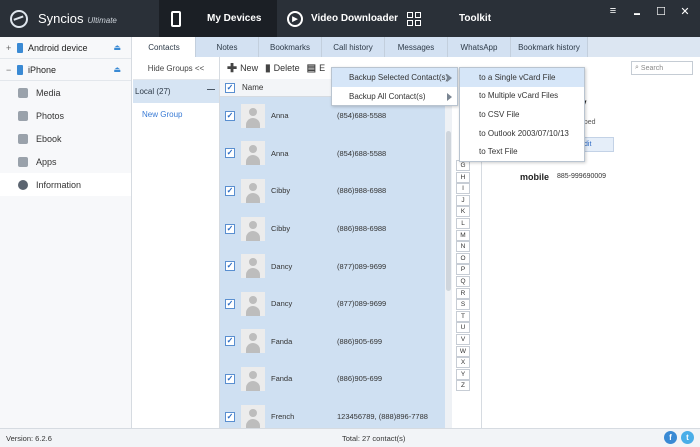 The width and height of the screenshot is (700, 447). I want to click on device-android: + Android device ⏏, so click(65, 48).